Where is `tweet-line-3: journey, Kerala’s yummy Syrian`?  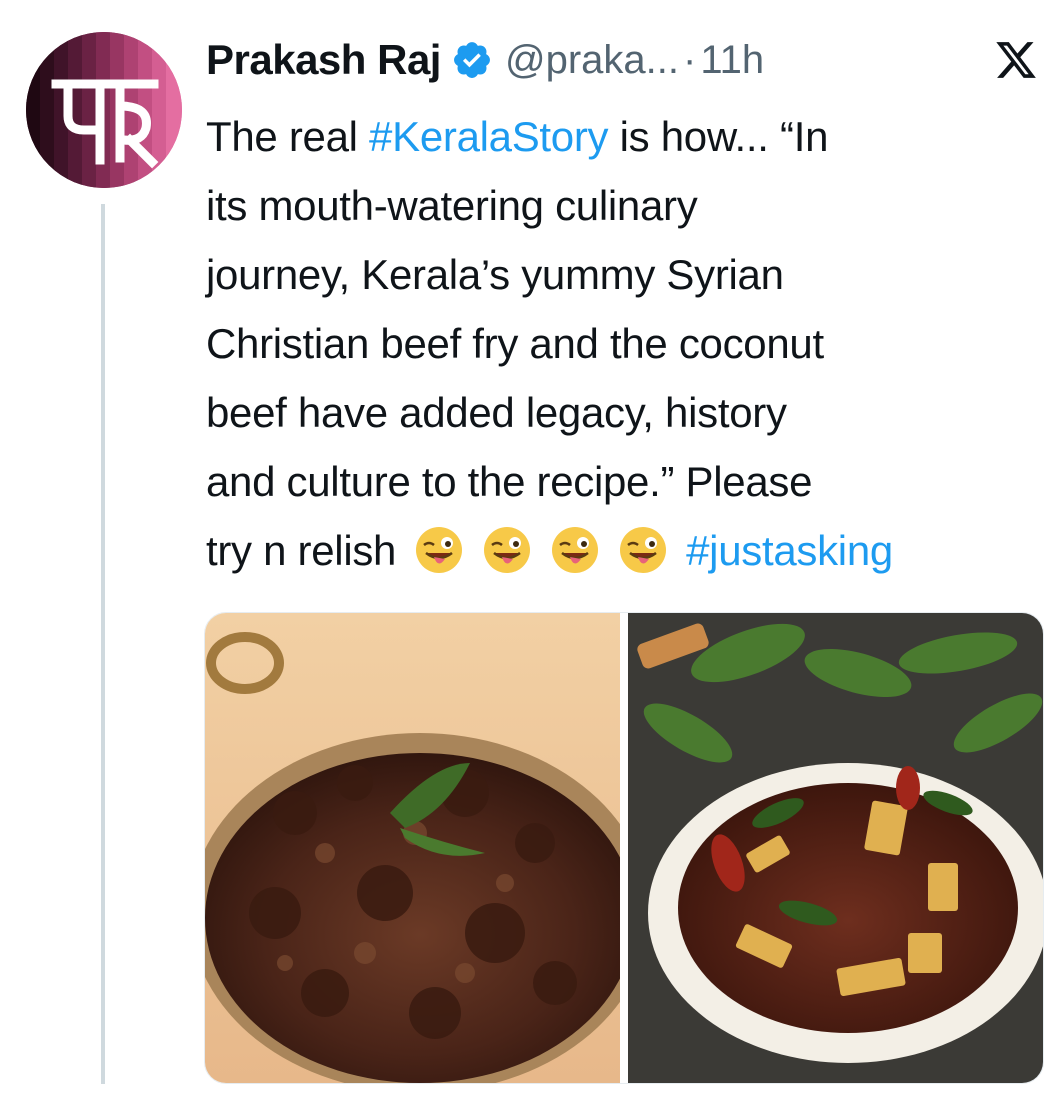 tweet-line-3: journey, Kerala’s yummy Syrian is located at coordinates (495, 274).